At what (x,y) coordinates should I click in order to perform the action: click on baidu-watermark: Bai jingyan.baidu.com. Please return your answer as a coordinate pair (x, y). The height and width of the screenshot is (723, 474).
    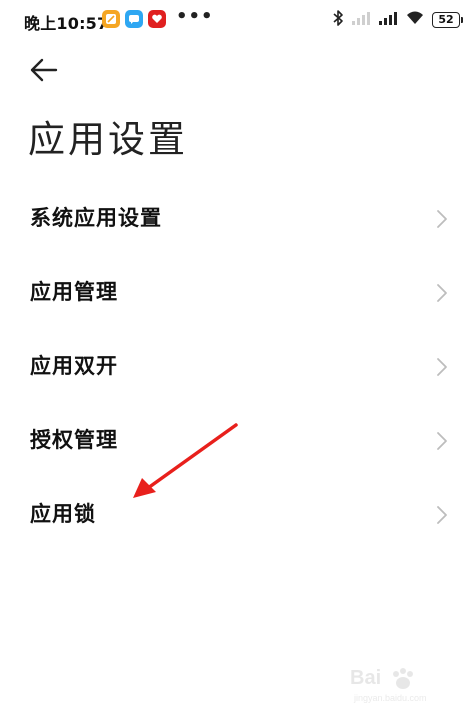
    Looking at the image, I should click on (400, 687).